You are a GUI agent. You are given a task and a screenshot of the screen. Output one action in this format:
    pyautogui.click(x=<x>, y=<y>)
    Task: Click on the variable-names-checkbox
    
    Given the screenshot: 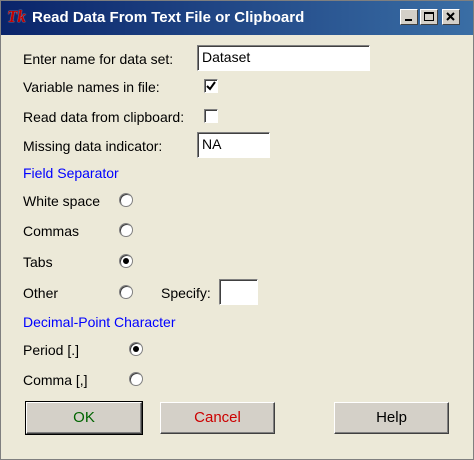 What is the action you would take?
    pyautogui.click(x=211, y=86)
    